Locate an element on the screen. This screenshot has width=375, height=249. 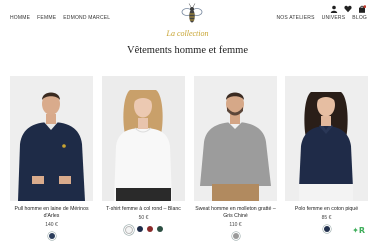
nav-link-univers: UNIVERS is located at coordinates (334, 18).